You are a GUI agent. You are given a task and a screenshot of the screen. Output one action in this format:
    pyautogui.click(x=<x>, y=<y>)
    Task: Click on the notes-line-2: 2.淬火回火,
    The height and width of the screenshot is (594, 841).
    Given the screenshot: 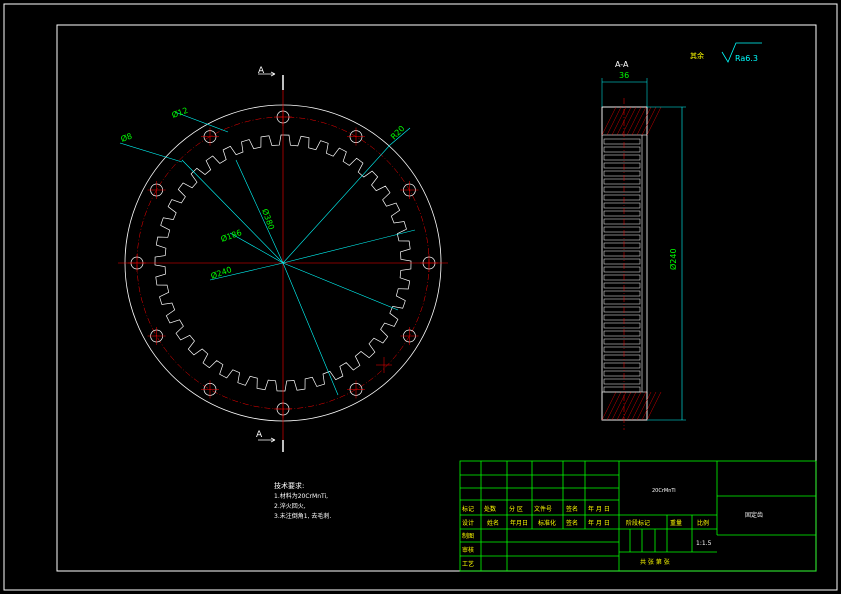 What is the action you would take?
    pyautogui.click(x=290, y=506)
    